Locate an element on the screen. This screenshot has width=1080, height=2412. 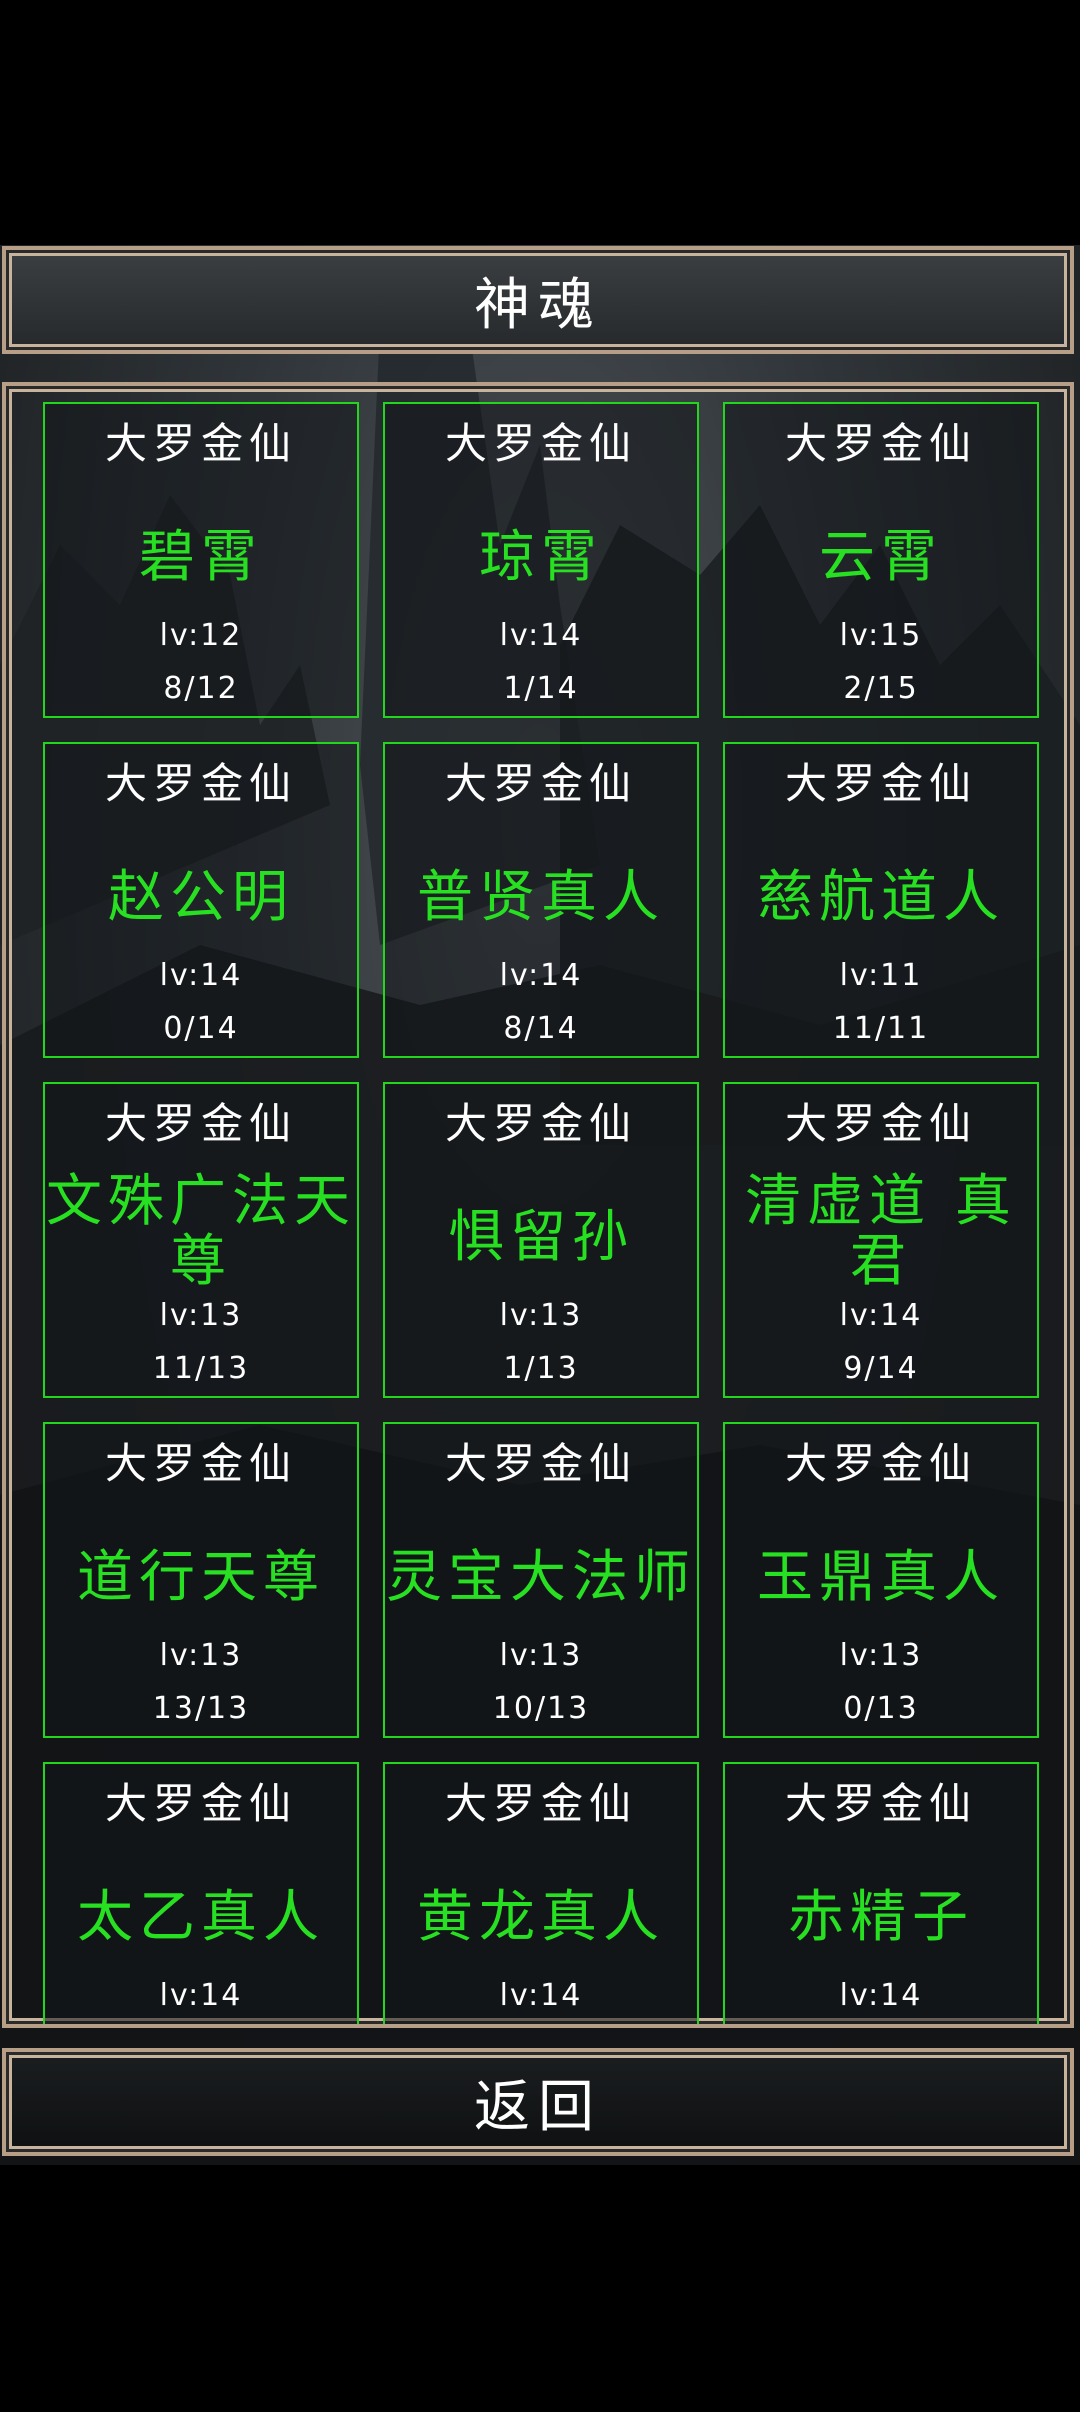
soul-card: 大罗金仙道行天尊 lv:13 13/13 is located at coordinates (201, 1580).